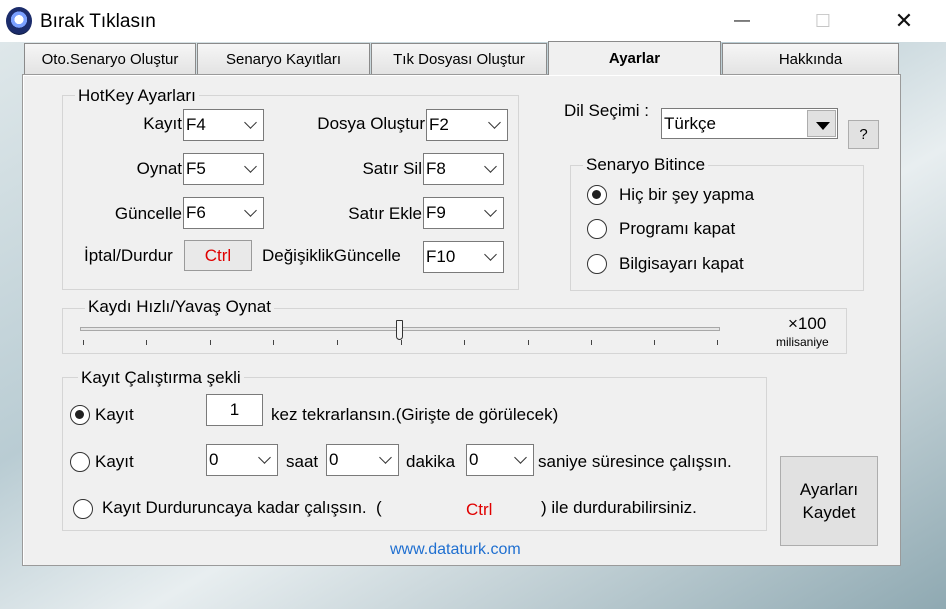 The height and width of the screenshot is (609, 946). Describe the element at coordinates (807, 323) in the screenshot. I see `speed-multiplier: ×100` at that location.